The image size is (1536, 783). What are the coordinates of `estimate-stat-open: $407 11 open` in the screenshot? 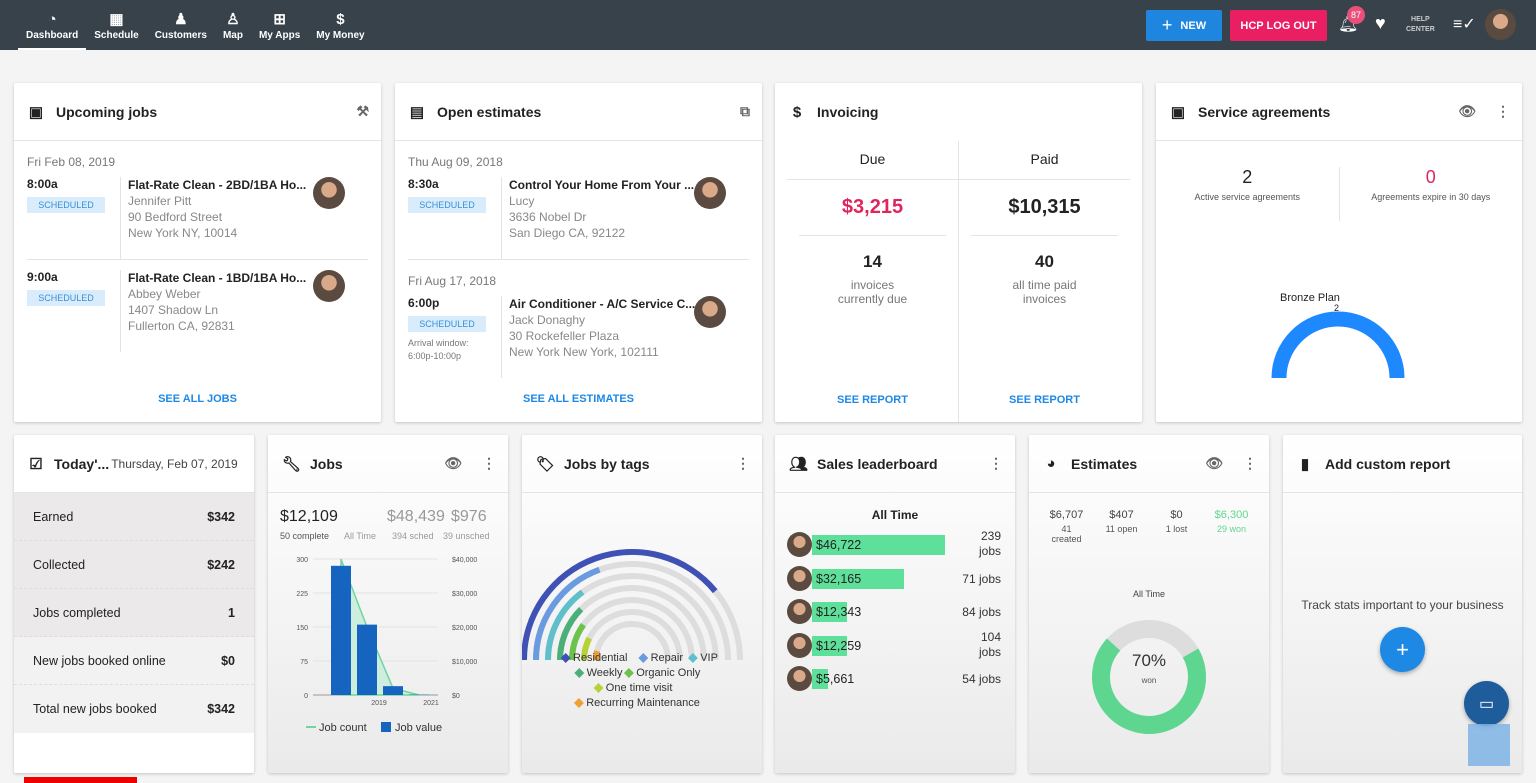 It's located at (1121, 526).